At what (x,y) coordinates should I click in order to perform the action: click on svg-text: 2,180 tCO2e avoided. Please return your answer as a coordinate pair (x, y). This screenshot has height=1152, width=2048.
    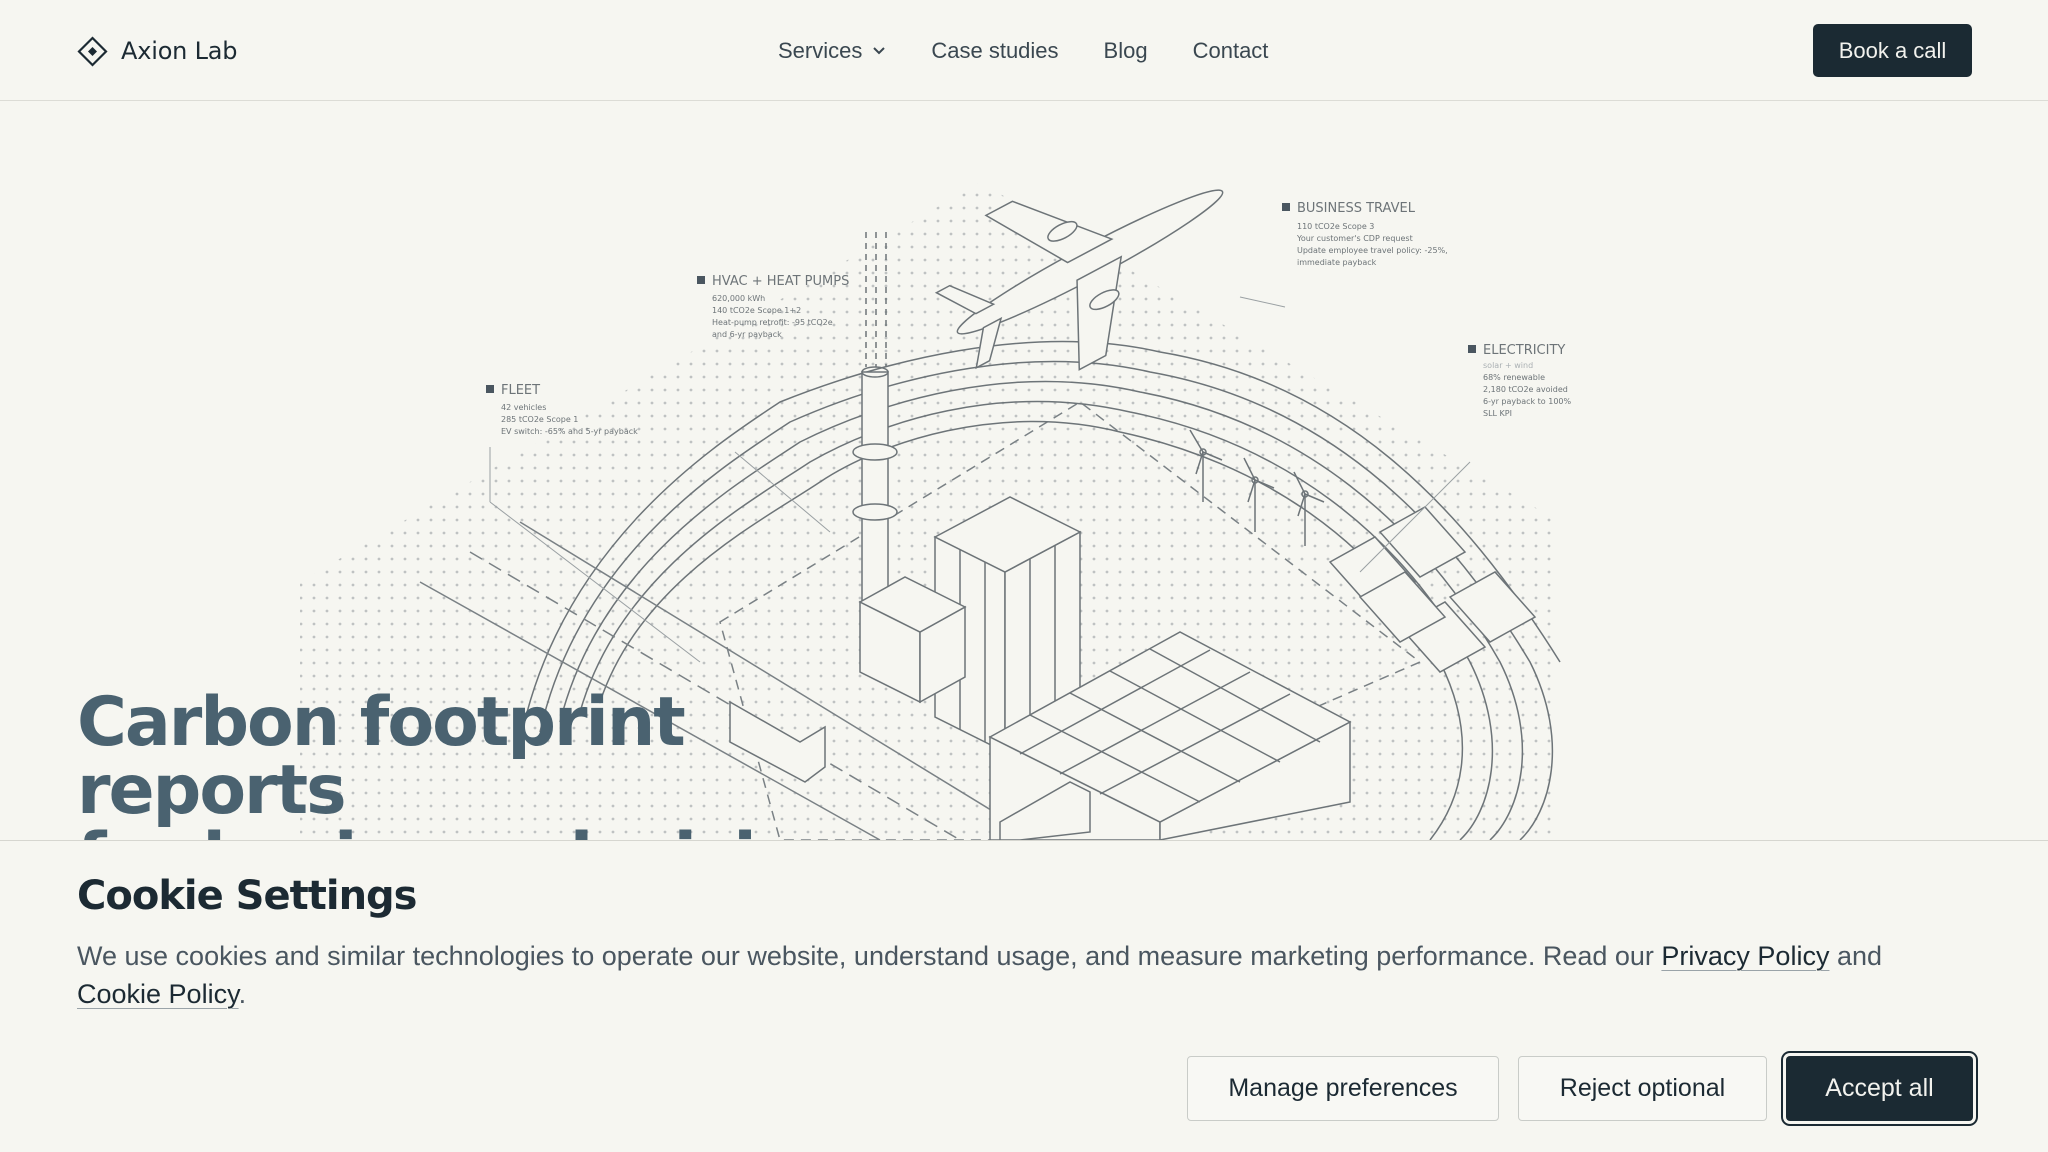
    Looking at the image, I should click on (1525, 389).